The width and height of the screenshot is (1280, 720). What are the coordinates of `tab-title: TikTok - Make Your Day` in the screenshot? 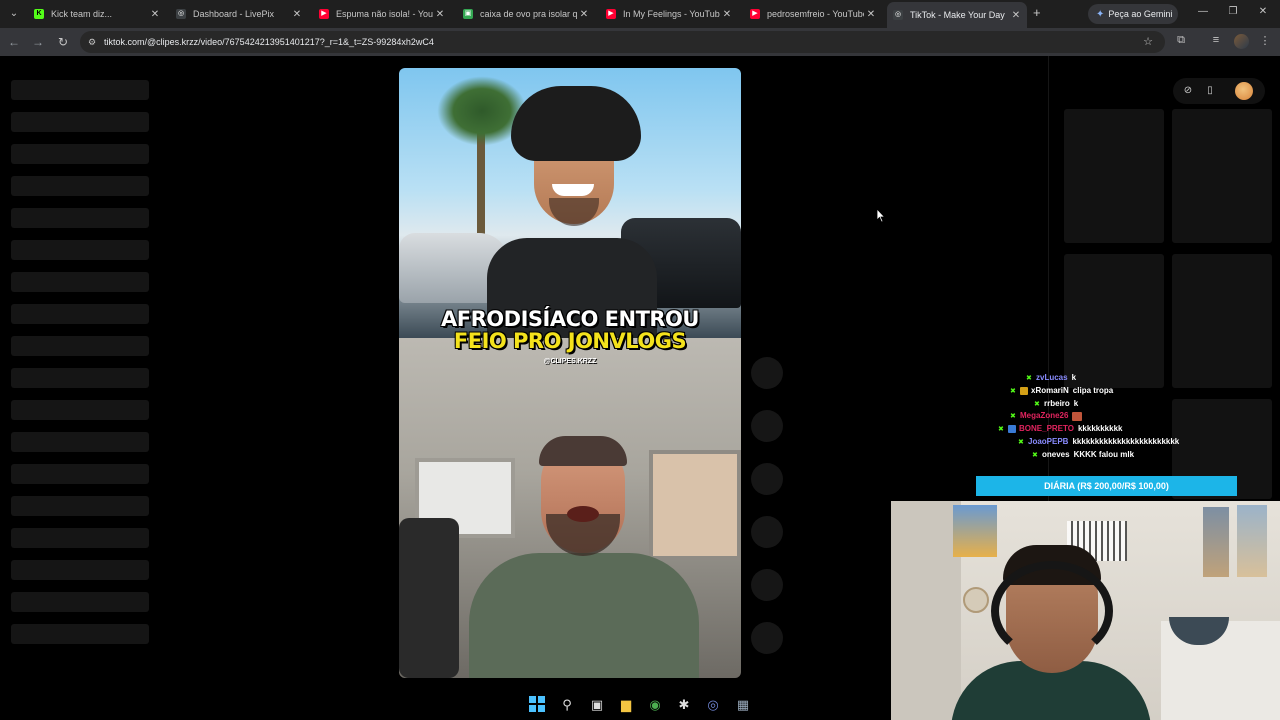 It's located at (957, 15).